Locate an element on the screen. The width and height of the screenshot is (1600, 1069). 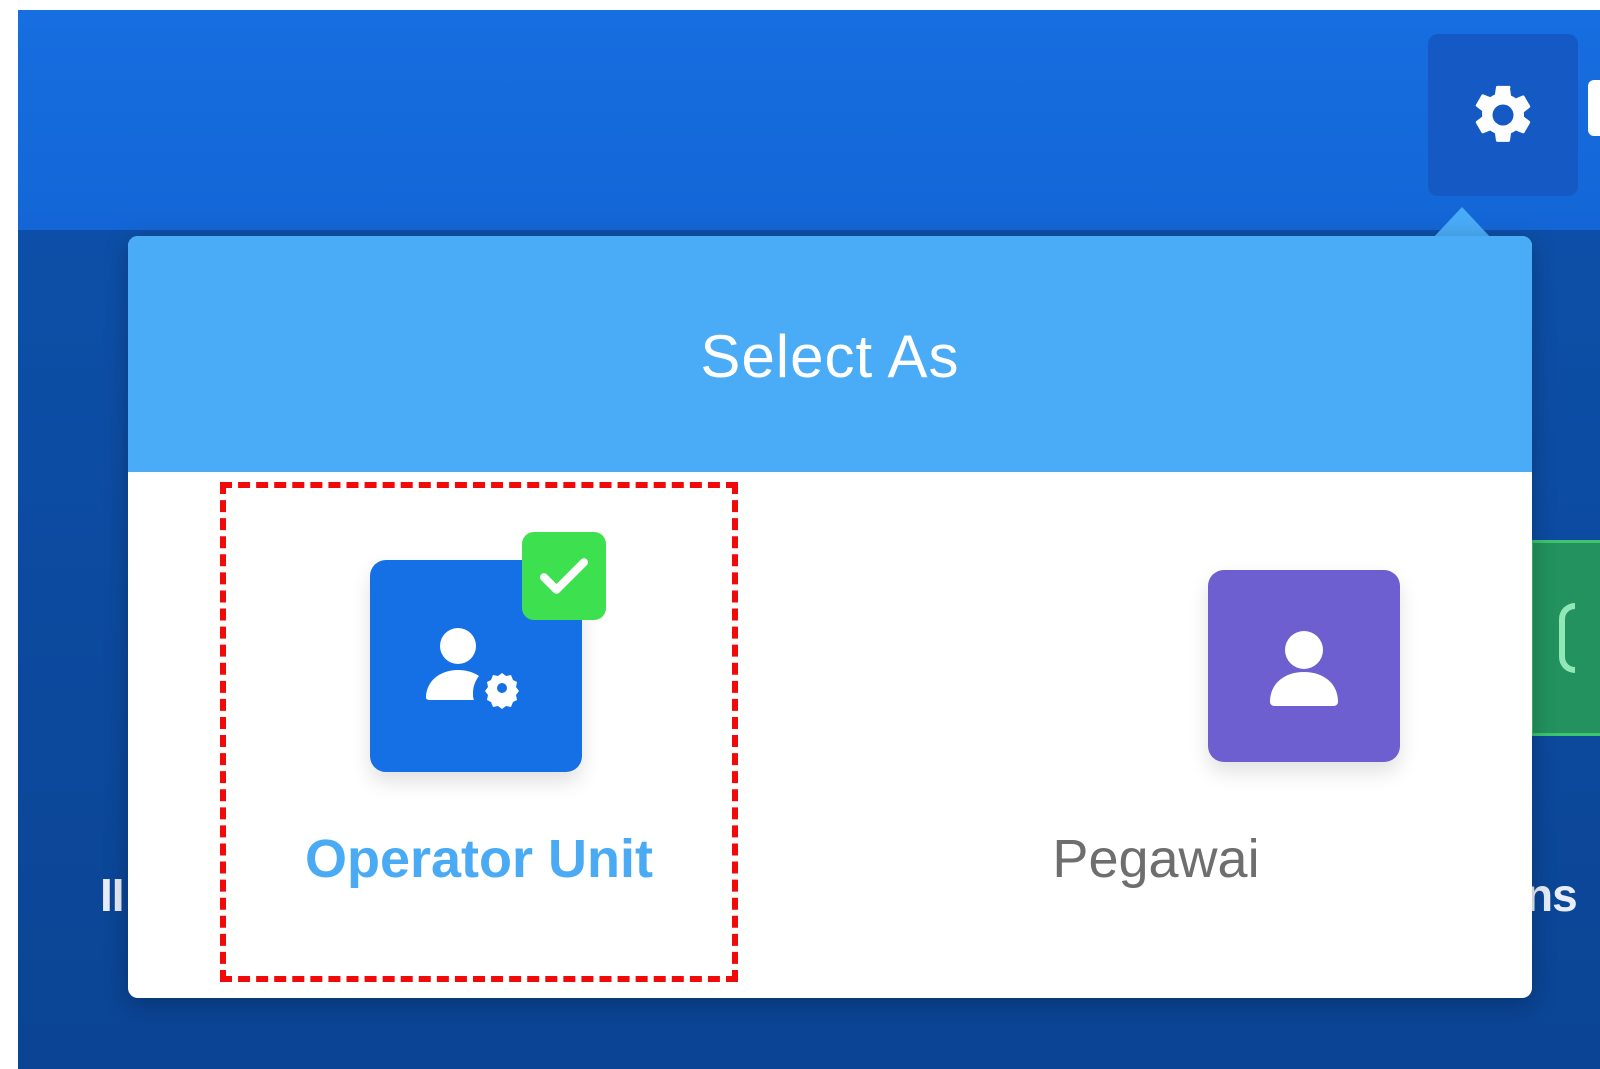
role-option-pegawai: Pegawai is located at coordinates (1278, 732).